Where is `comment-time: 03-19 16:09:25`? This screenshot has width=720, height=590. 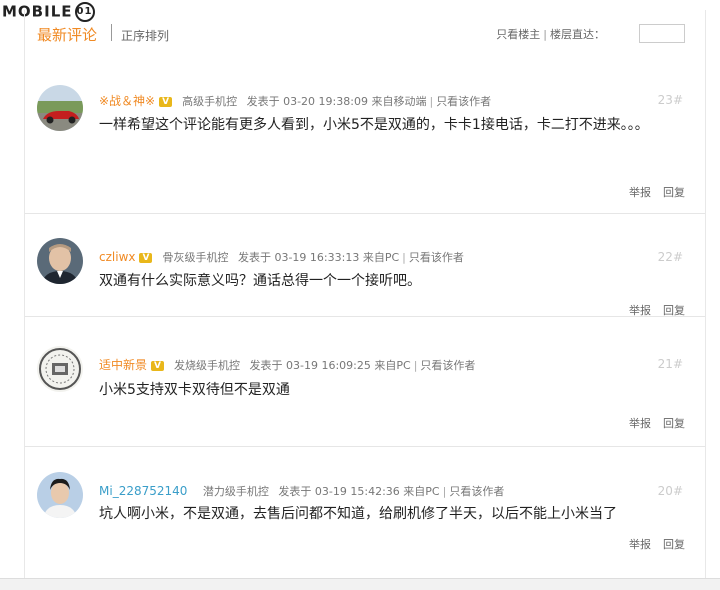 comment-time: 03-19 16:09:25 is located at coordinates (328, 365).